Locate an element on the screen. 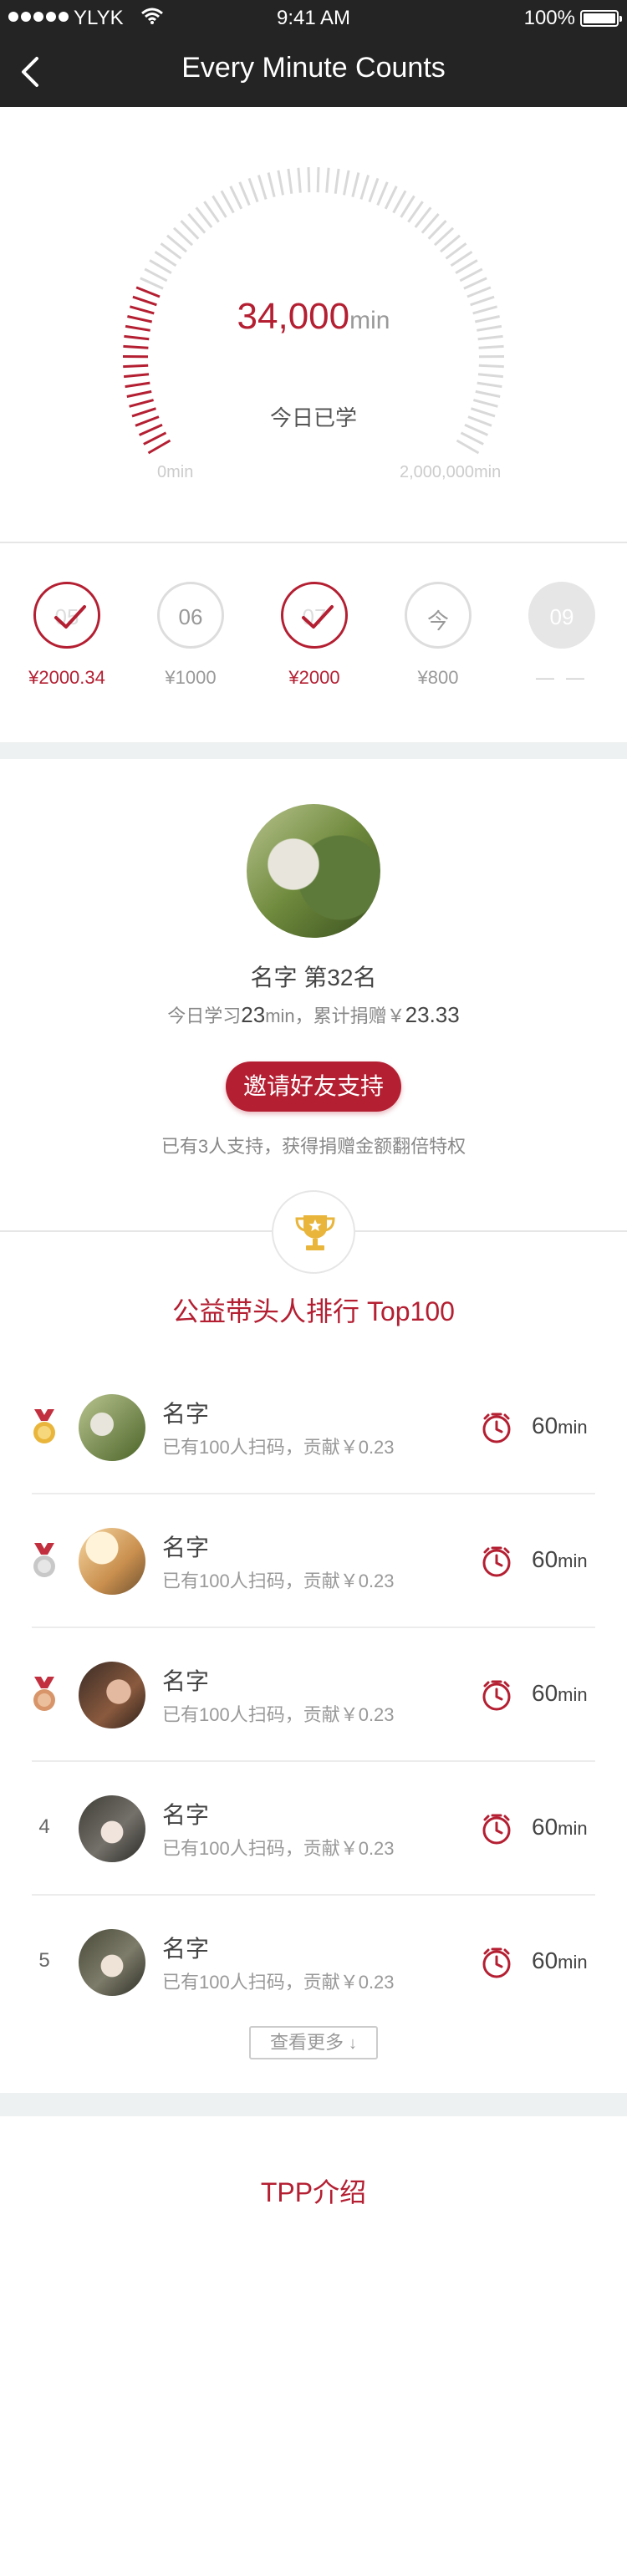  view-more-label: 查看更多 is located at coordinates (306, 2042).